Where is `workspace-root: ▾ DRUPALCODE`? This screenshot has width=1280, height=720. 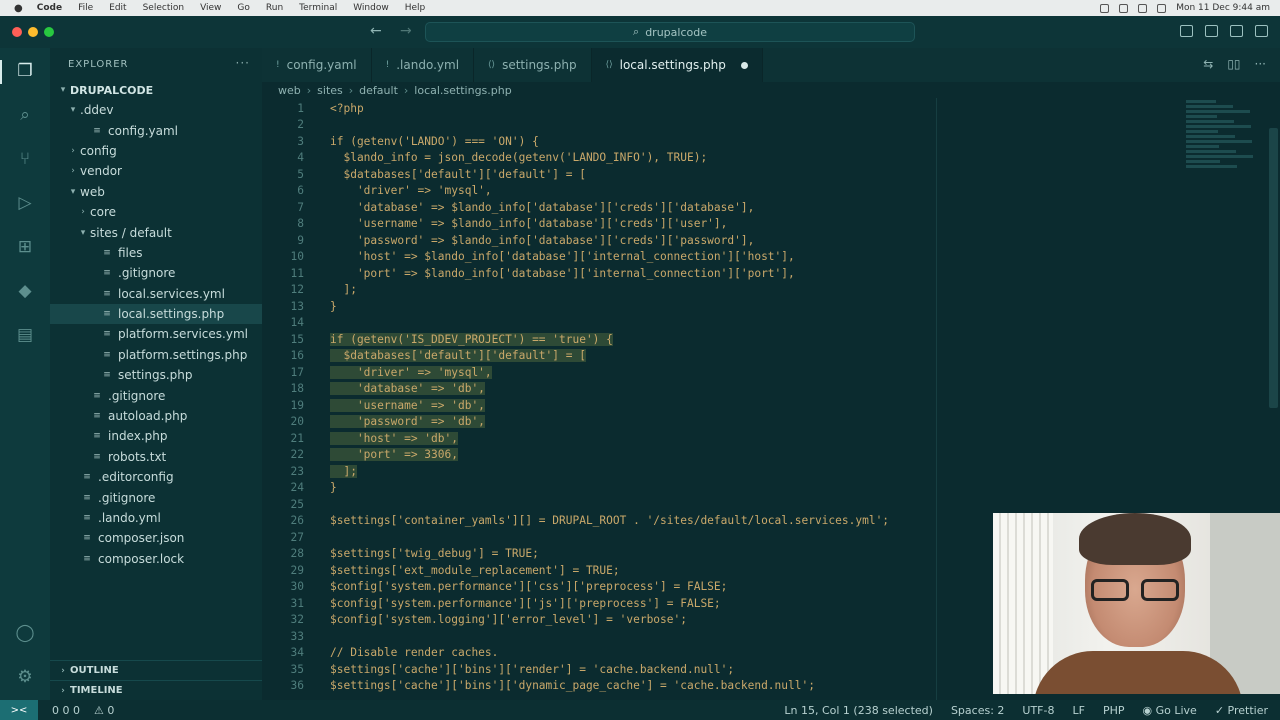 workspace-root: ▾ DRUPALCODE is located at coordinates (156, 90).